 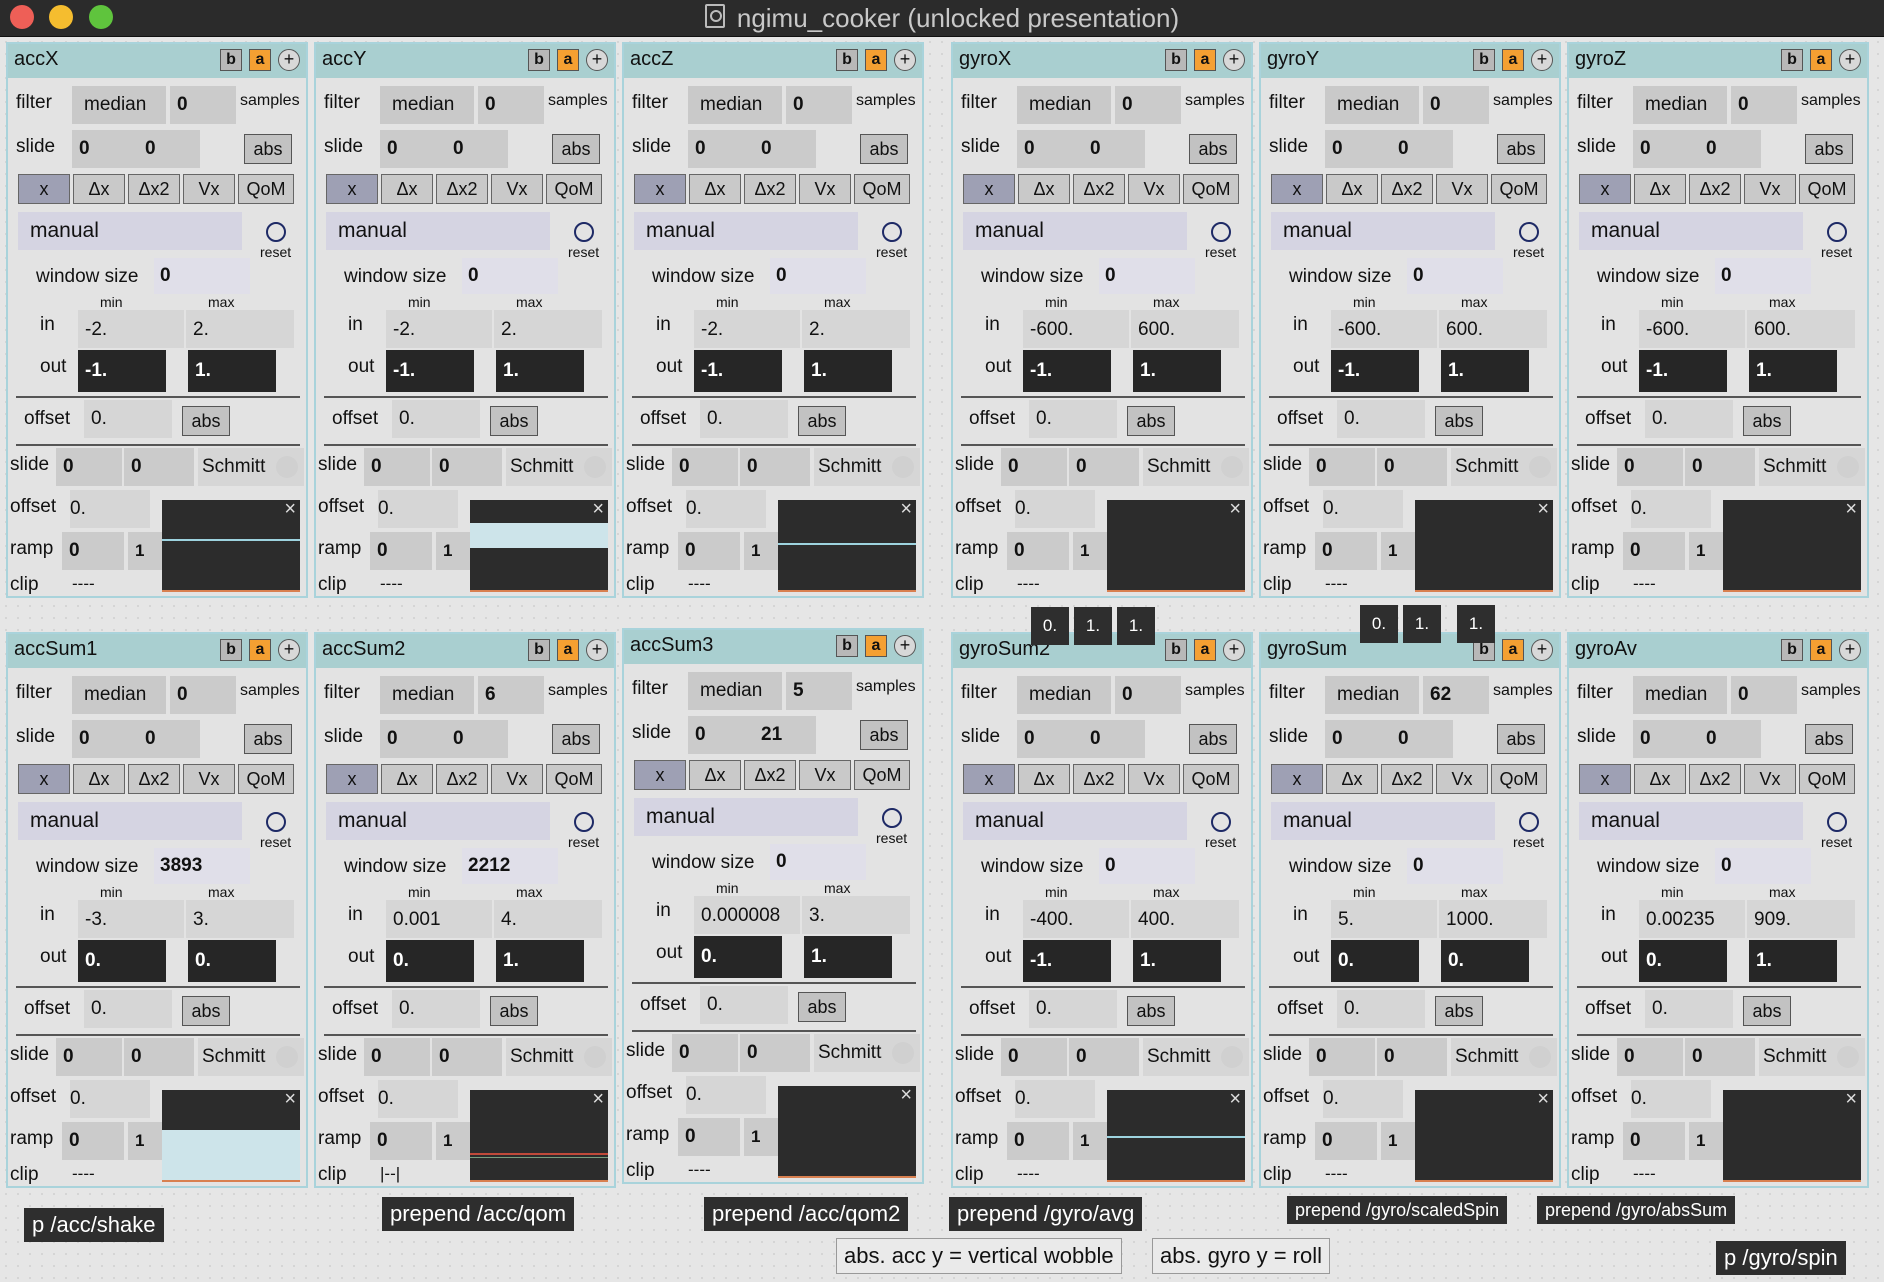 I want to click on in-min-number: 0.000008, so click(x=747, y=915).